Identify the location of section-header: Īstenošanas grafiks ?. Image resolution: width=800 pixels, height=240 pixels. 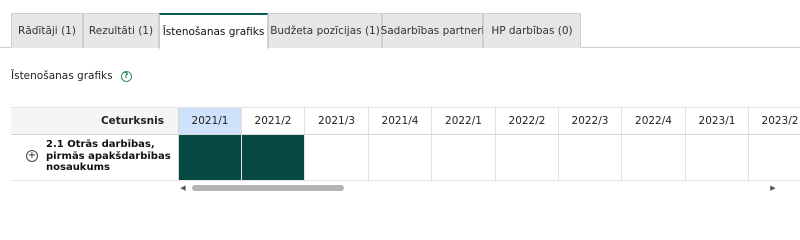
(71, 76).